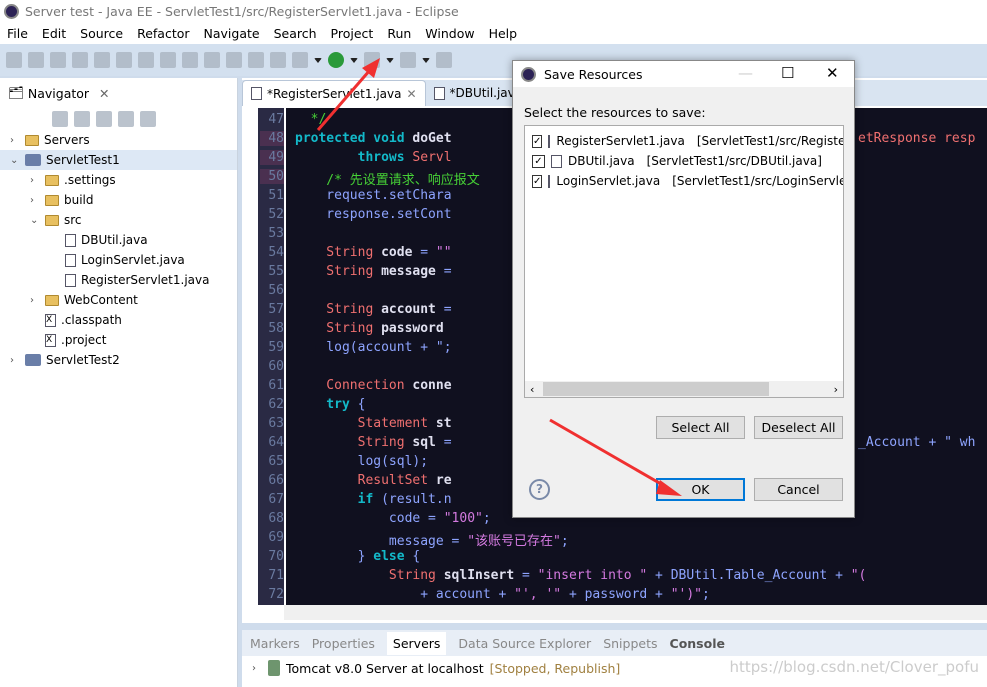  What do you see at coordinates (700, 489) in the screenshot?
I see `ok-button: OK` at bounding box center [700, 489].